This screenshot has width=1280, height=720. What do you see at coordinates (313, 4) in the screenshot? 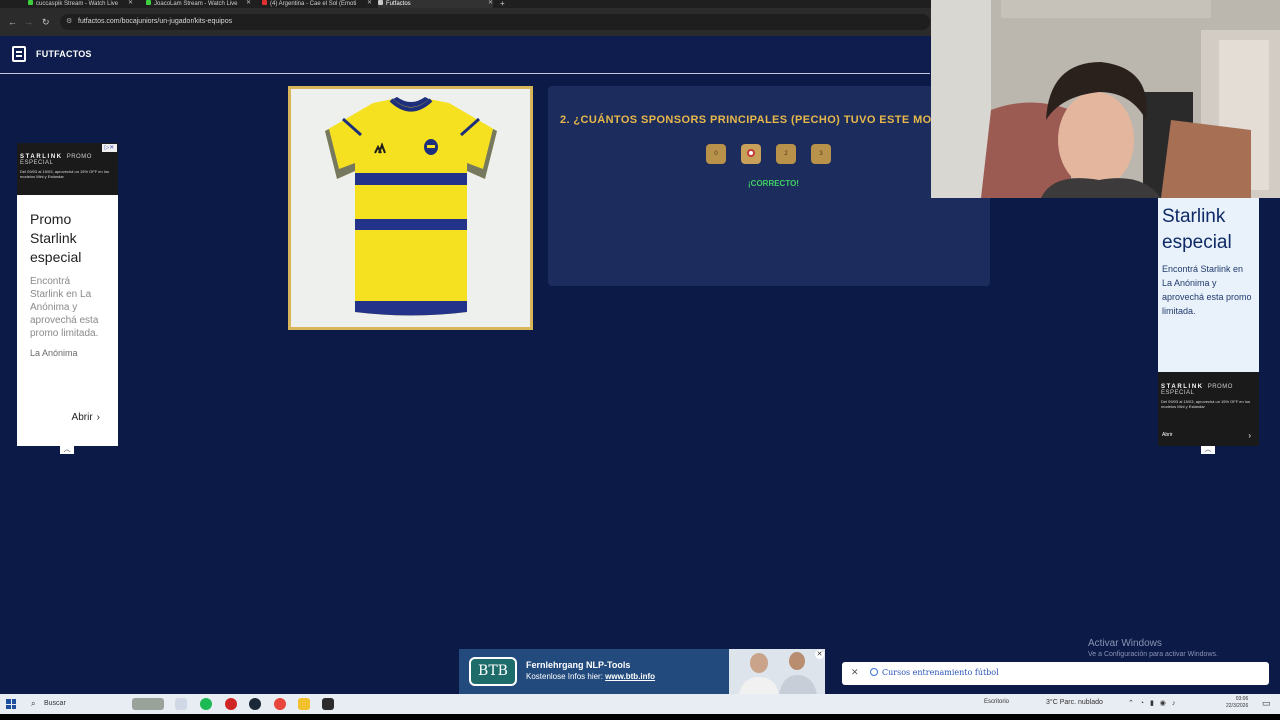
I see `tab-label: (4) Argentina - Cae el Sol (Emoti` at bounding box center [313, 4].